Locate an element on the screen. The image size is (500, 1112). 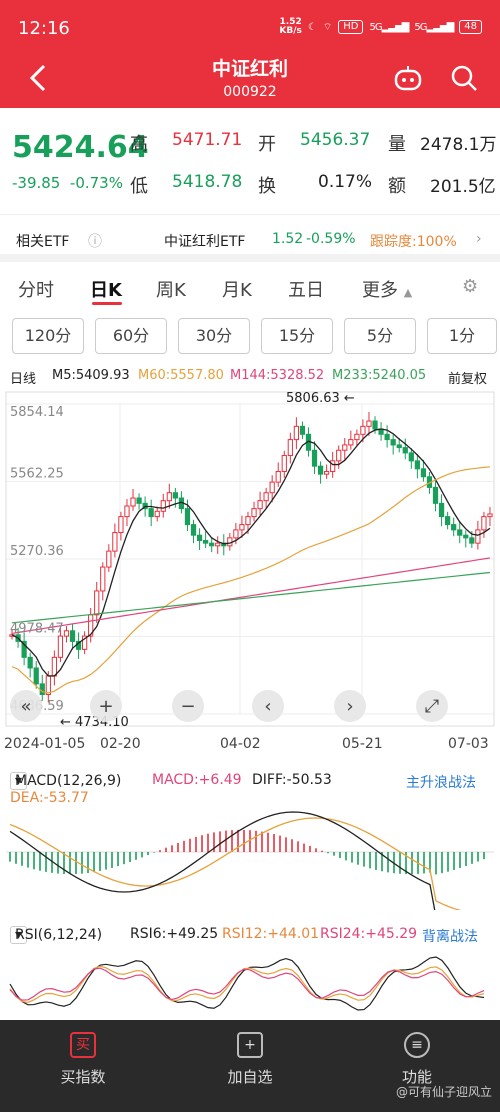
amount-value: 201.5亿 is located at coordinates (463, 187).